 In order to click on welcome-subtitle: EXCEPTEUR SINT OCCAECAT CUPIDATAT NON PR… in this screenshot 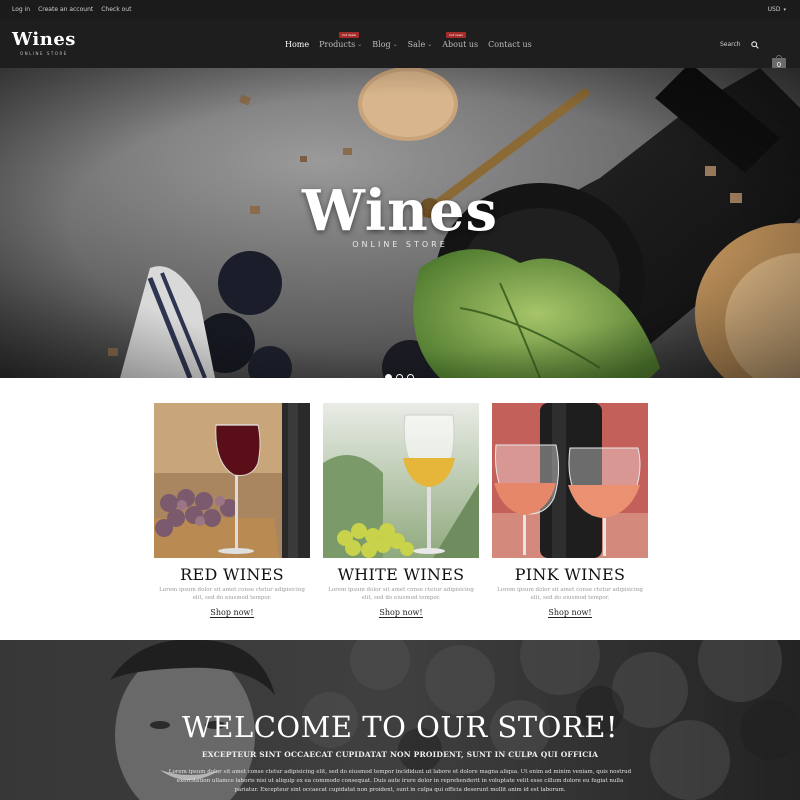, I will do `click(400, 754)`.